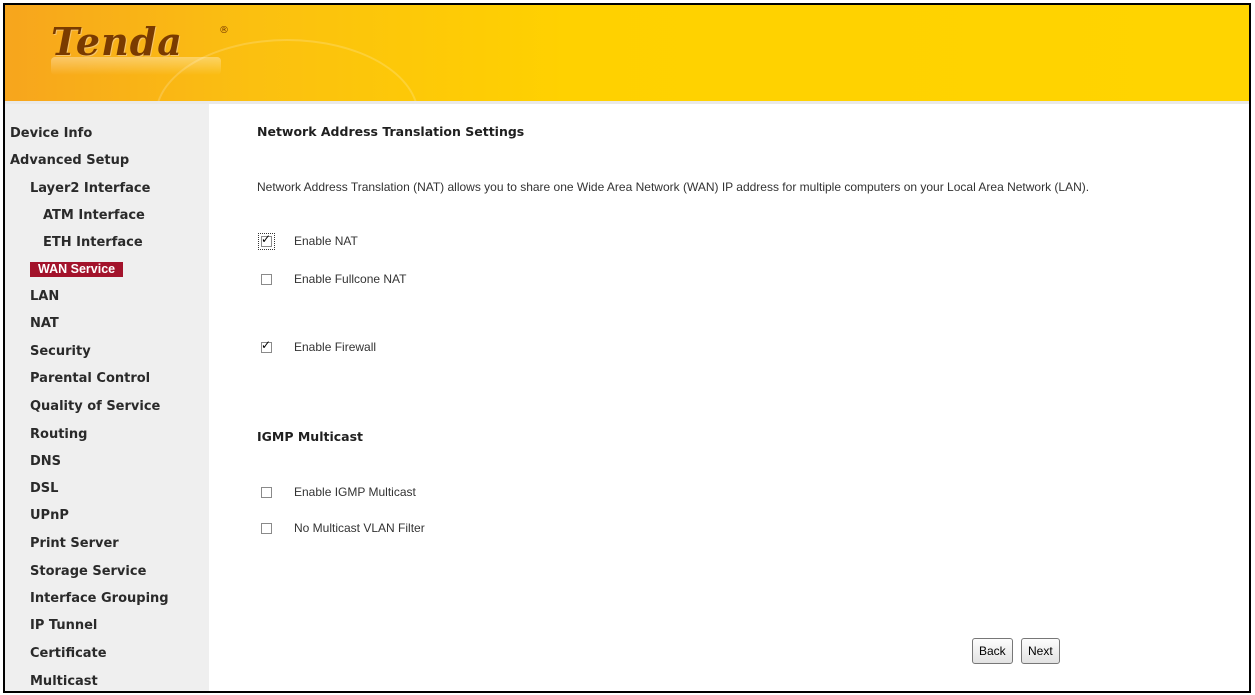 The height and width of the screenshot is (695, 1255). I want to click on sidebar-item-eth-interface: ETH Interface, so click(93, 243).